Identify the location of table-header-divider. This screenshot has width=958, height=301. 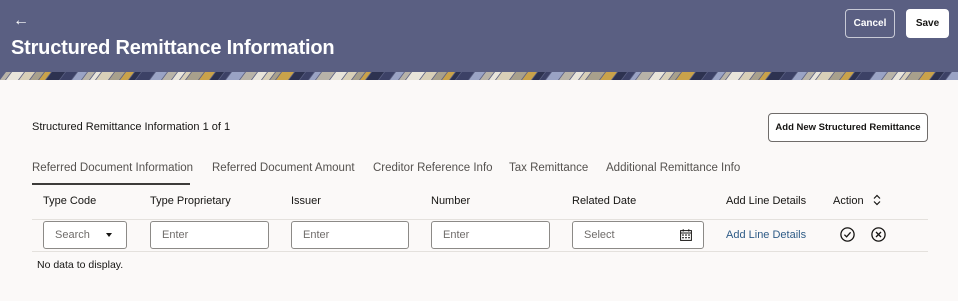
(480, 219).